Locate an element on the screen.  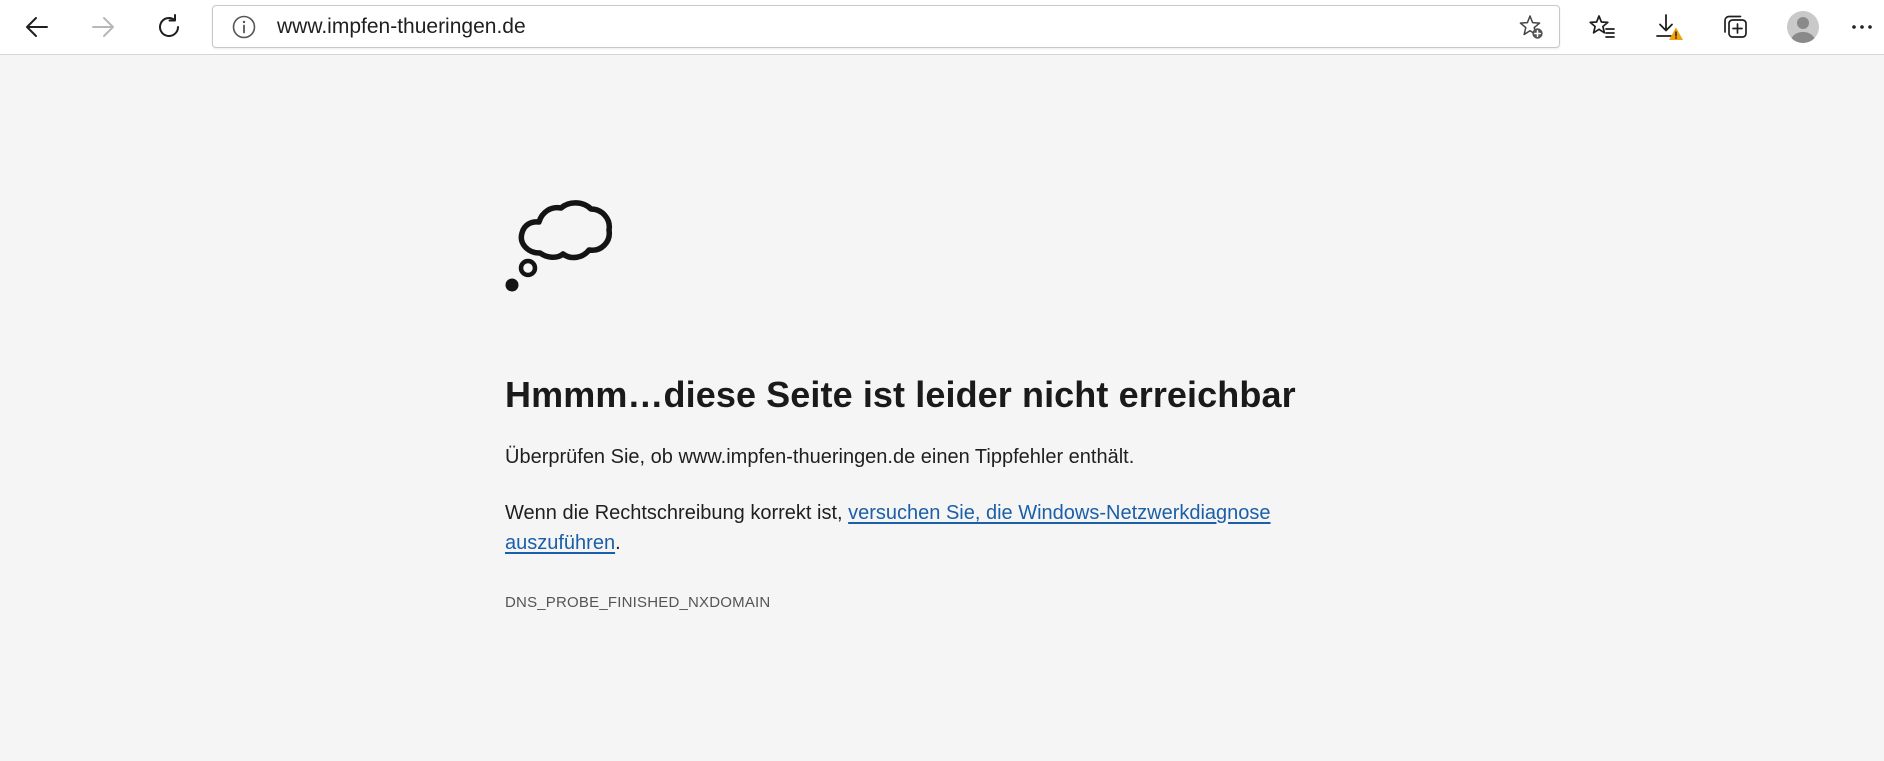
favorites-list-icon is located at coordinates (1602, 27).